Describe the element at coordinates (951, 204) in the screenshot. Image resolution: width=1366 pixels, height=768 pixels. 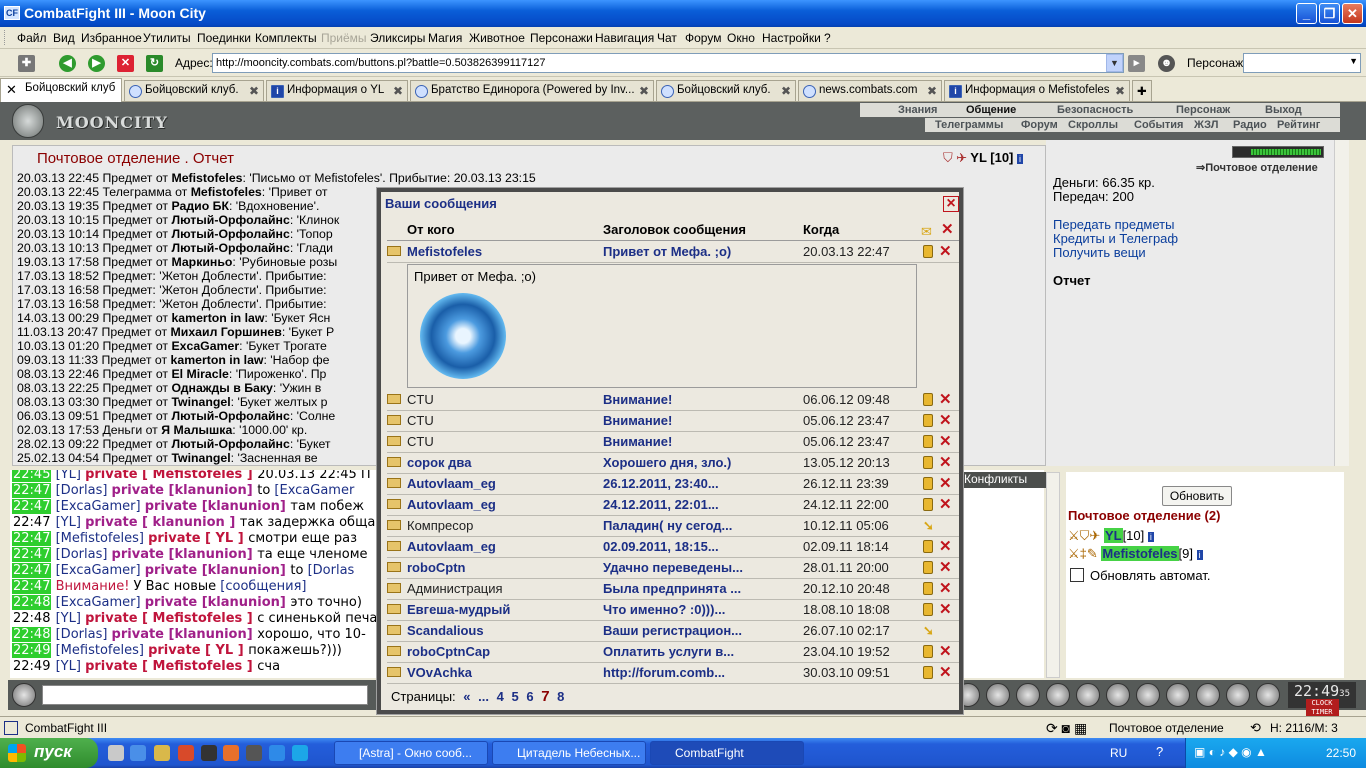
I see `close-icon: ×` at that location.